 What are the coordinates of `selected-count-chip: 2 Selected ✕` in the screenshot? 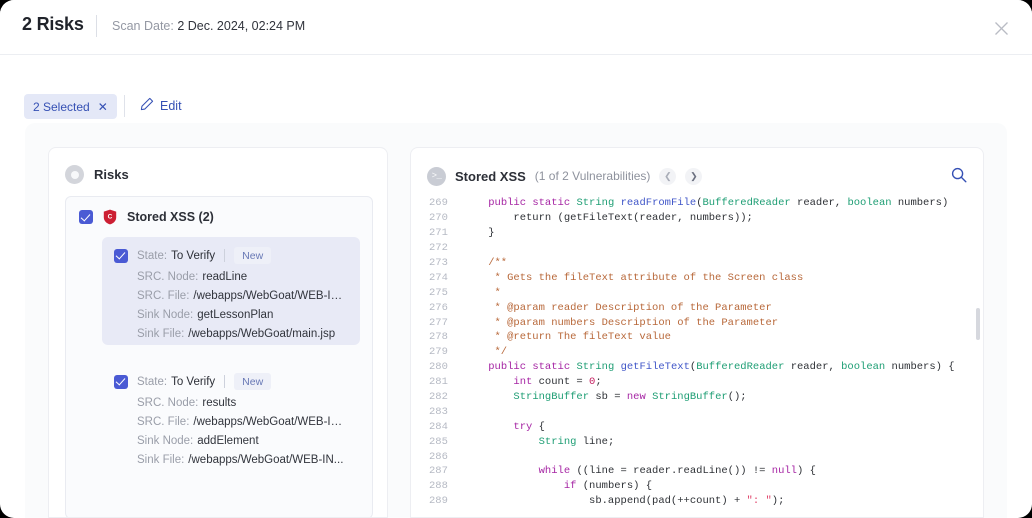 It's located at (70, 106).